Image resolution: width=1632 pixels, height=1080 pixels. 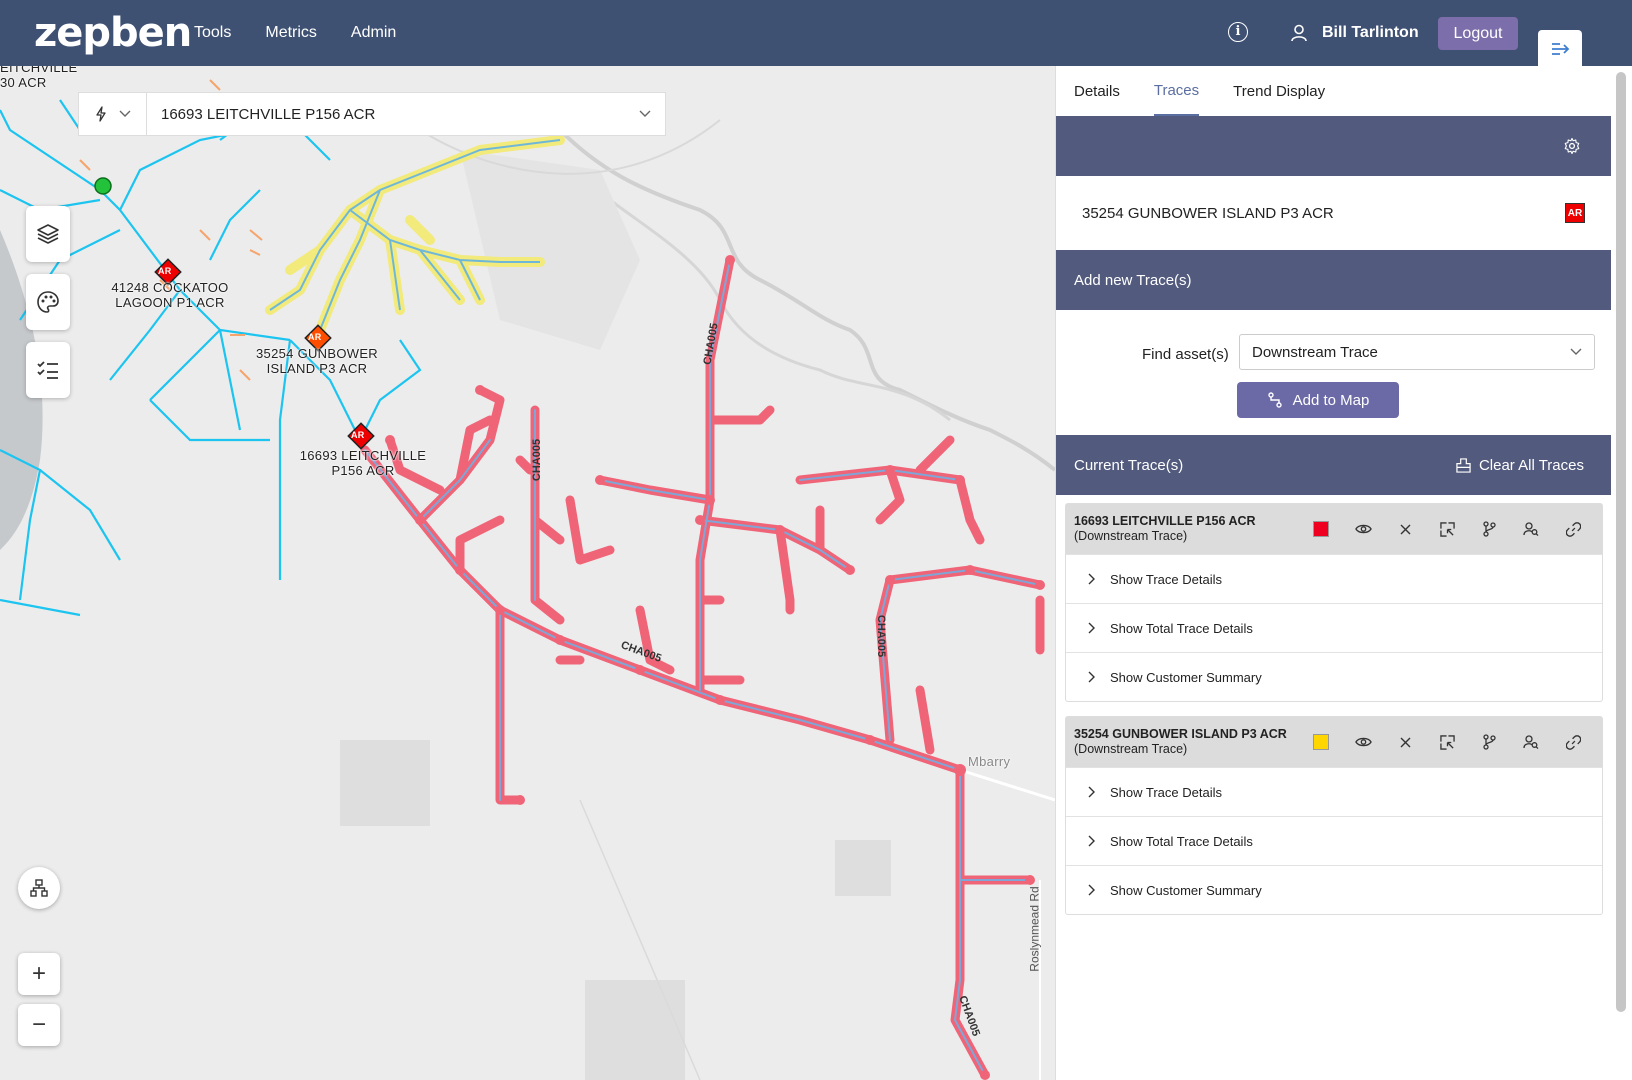 I want to click on clear-all-label: Clear All Traces, so click(x=1531, y=465).